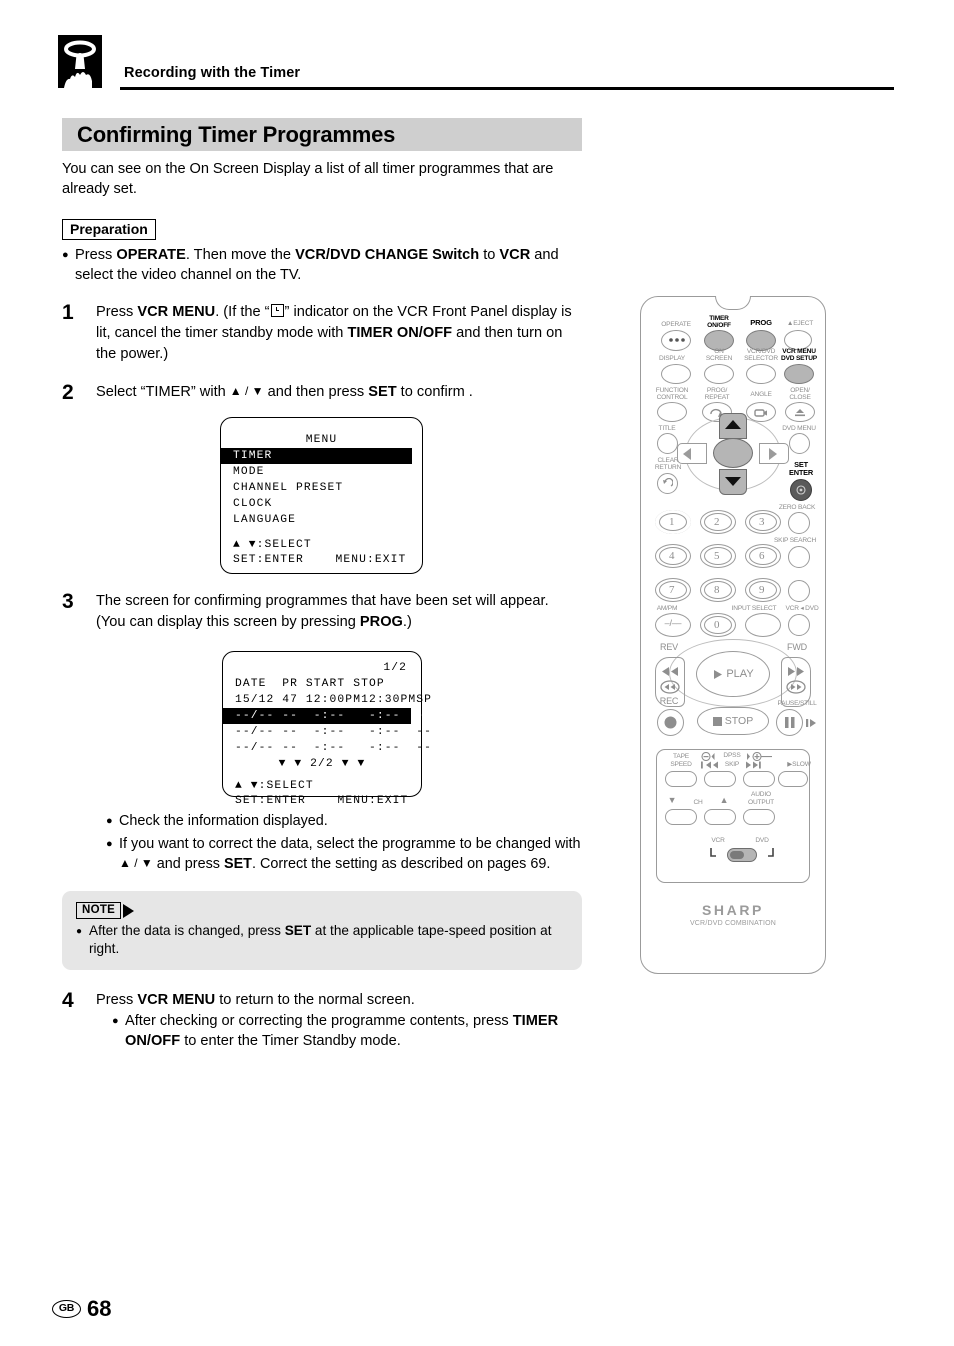 The image size is (954, 1346). Describe the element at coordinates (672, 397) in the screenshot. I see `label-function-2: CONTROL` at that location.